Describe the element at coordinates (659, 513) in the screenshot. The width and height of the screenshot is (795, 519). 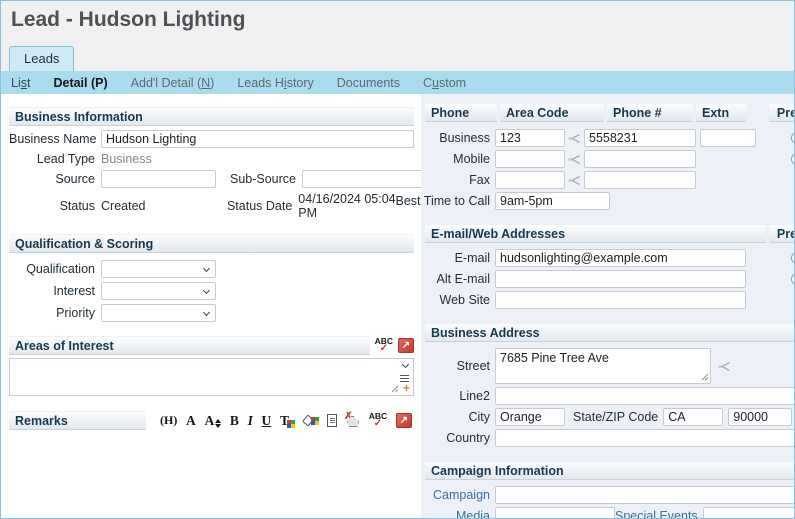
I see `special-events-label: Special Events` at that location.